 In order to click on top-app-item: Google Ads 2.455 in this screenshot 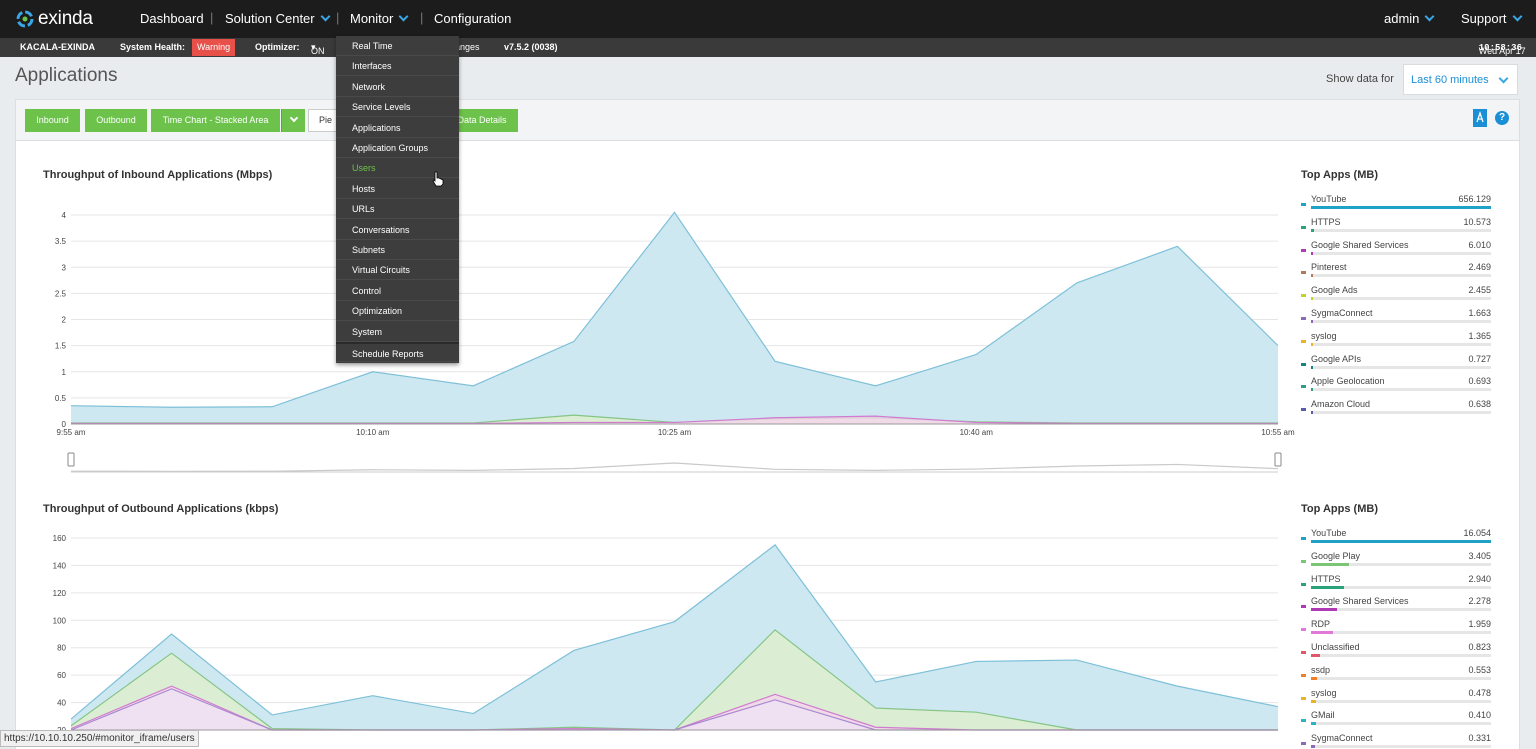, I will do `click(1396, 296)`.